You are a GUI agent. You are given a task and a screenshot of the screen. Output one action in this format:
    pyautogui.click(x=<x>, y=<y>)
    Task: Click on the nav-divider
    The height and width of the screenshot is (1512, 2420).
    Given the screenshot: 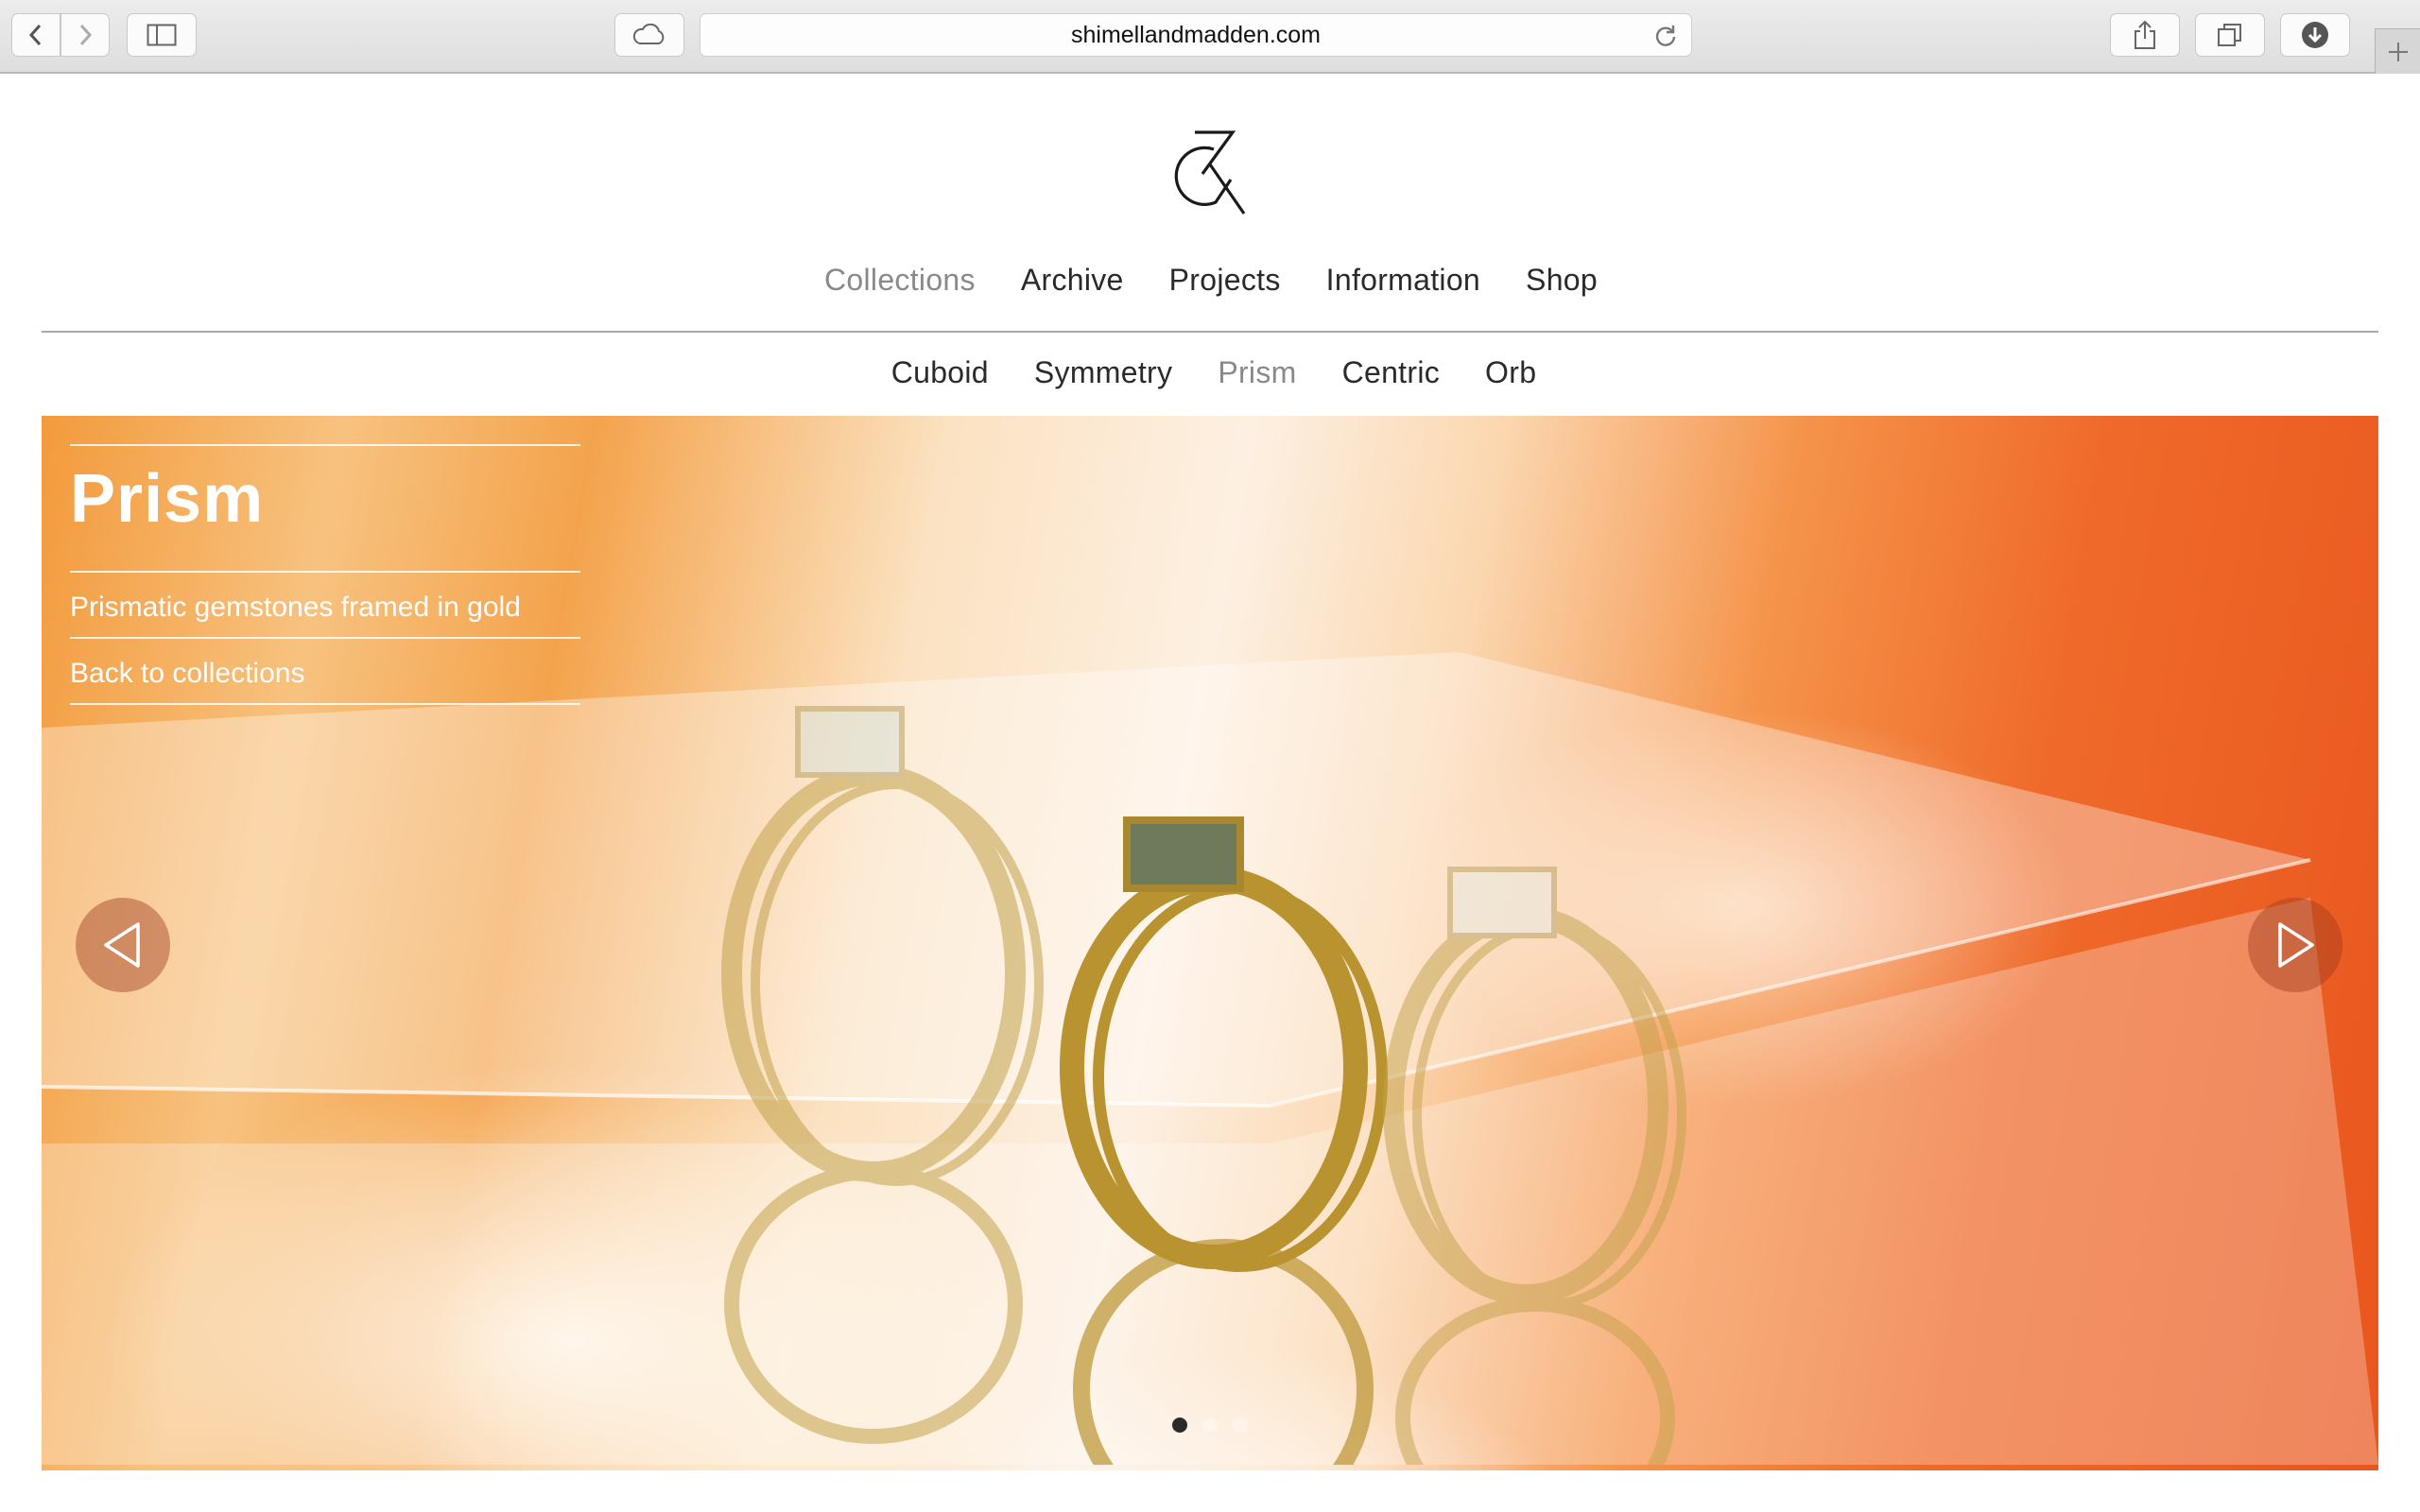 What is the action you would take?
    pyautogui.click(x=1210, y=332)
    